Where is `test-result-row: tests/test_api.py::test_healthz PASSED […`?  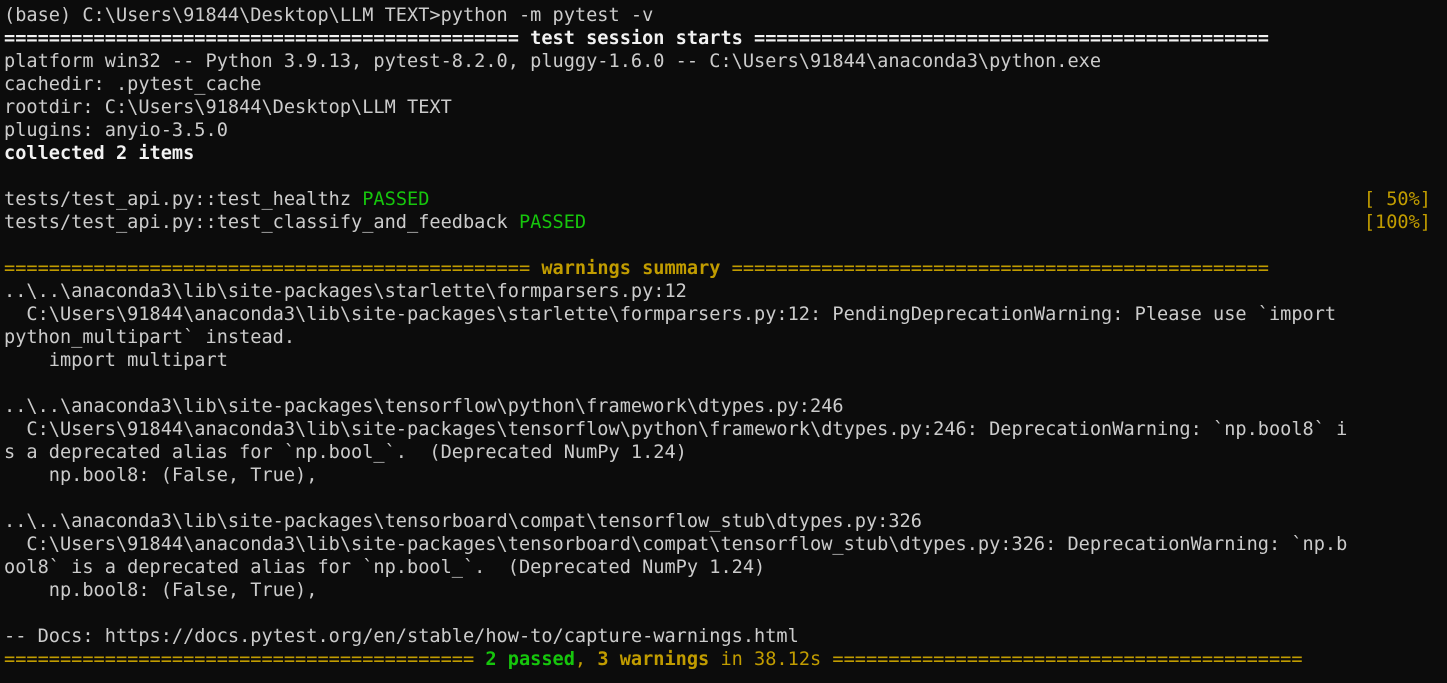
test-result-row: tests/test_api.py::test_healthz PASSED [… is located at coordinates (717, 199).